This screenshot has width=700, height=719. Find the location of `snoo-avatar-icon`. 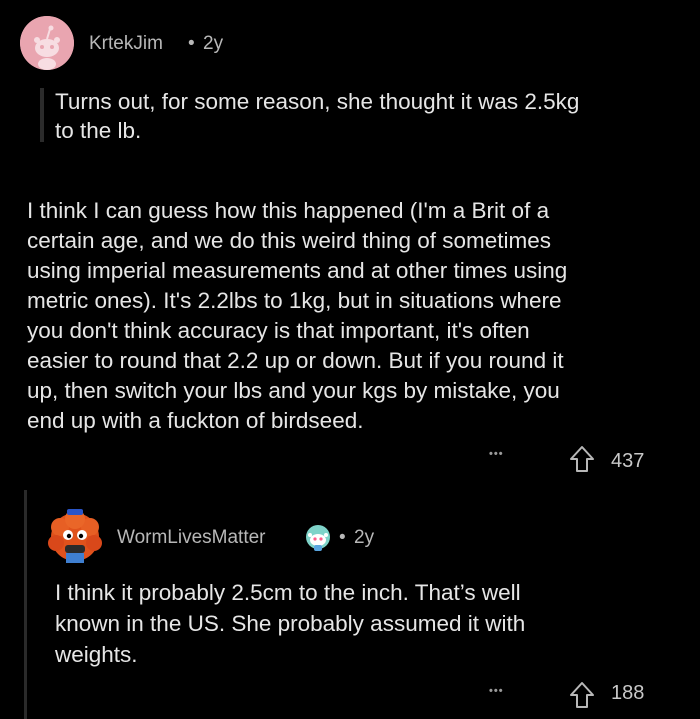

snoo-avatar-icon is located at coordinates (47, 43).